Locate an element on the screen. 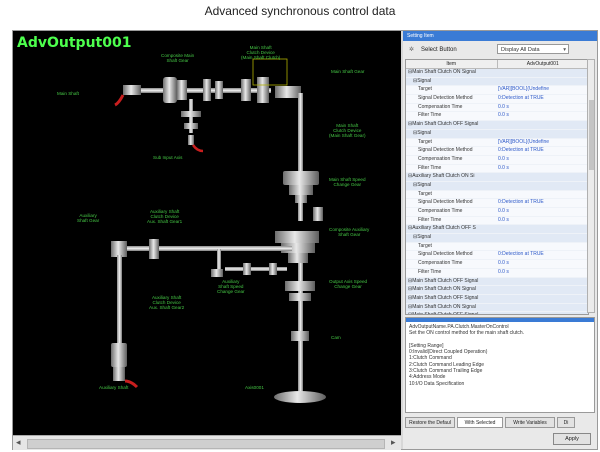  main-shaft-assembly is located at coordinates (208, 139).